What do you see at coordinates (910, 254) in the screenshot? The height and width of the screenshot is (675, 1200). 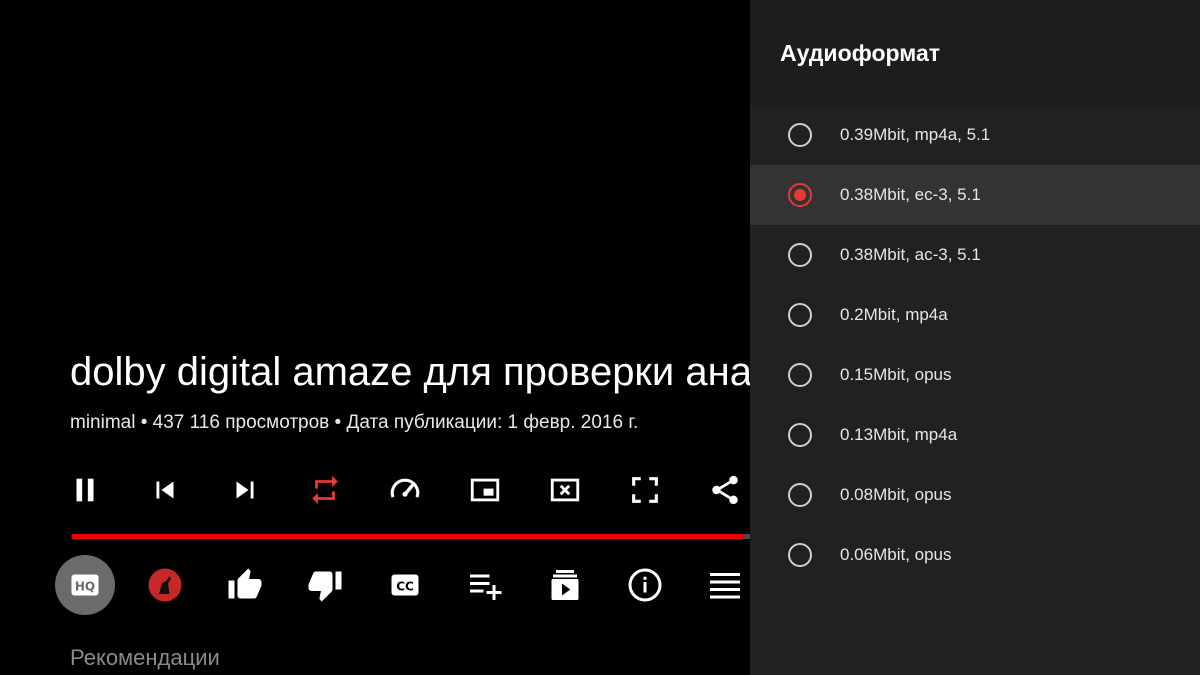 I see `audio-option-label: 0.38Mbit, ac-3, 5.1` at bounding box center [910, 254].